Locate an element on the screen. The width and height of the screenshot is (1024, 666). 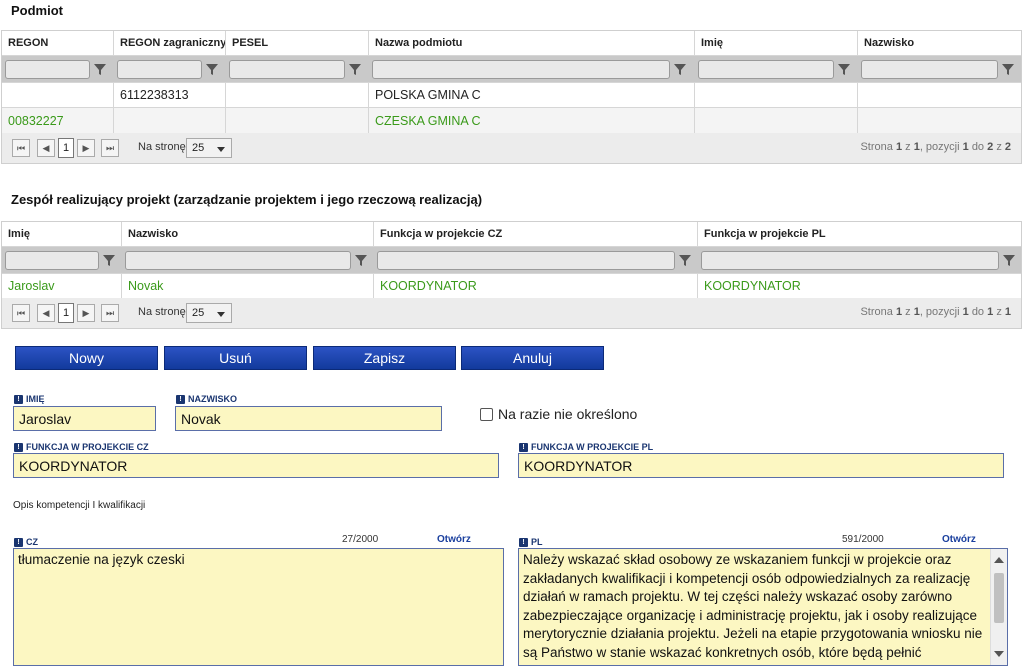
funkcja-pl-label-text: Funkcja w projekcie PL is located at coordinates (592, 447).